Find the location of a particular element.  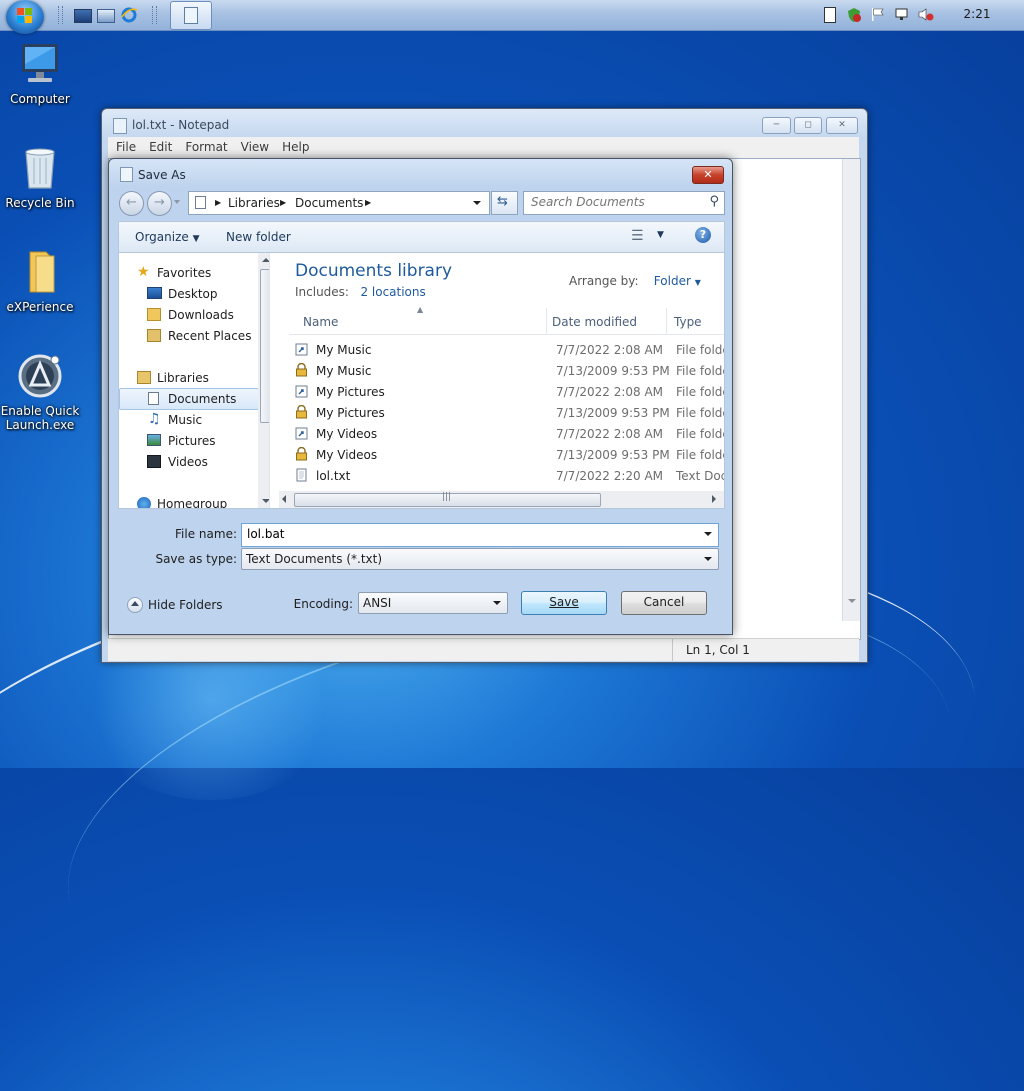

file-row: My Music 7/7/2022 2:08 AM File folder is located at coordinates (506, 349).